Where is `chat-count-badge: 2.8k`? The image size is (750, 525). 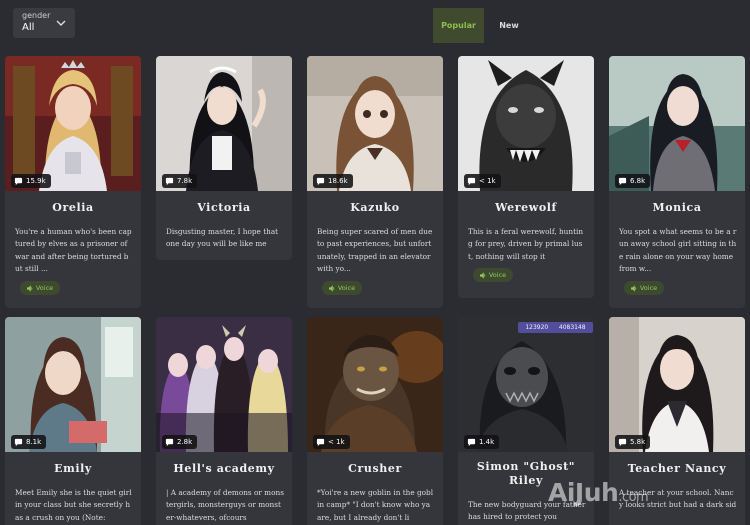 chat-count-badge: 2.8k is located at coordinates (180, 442).